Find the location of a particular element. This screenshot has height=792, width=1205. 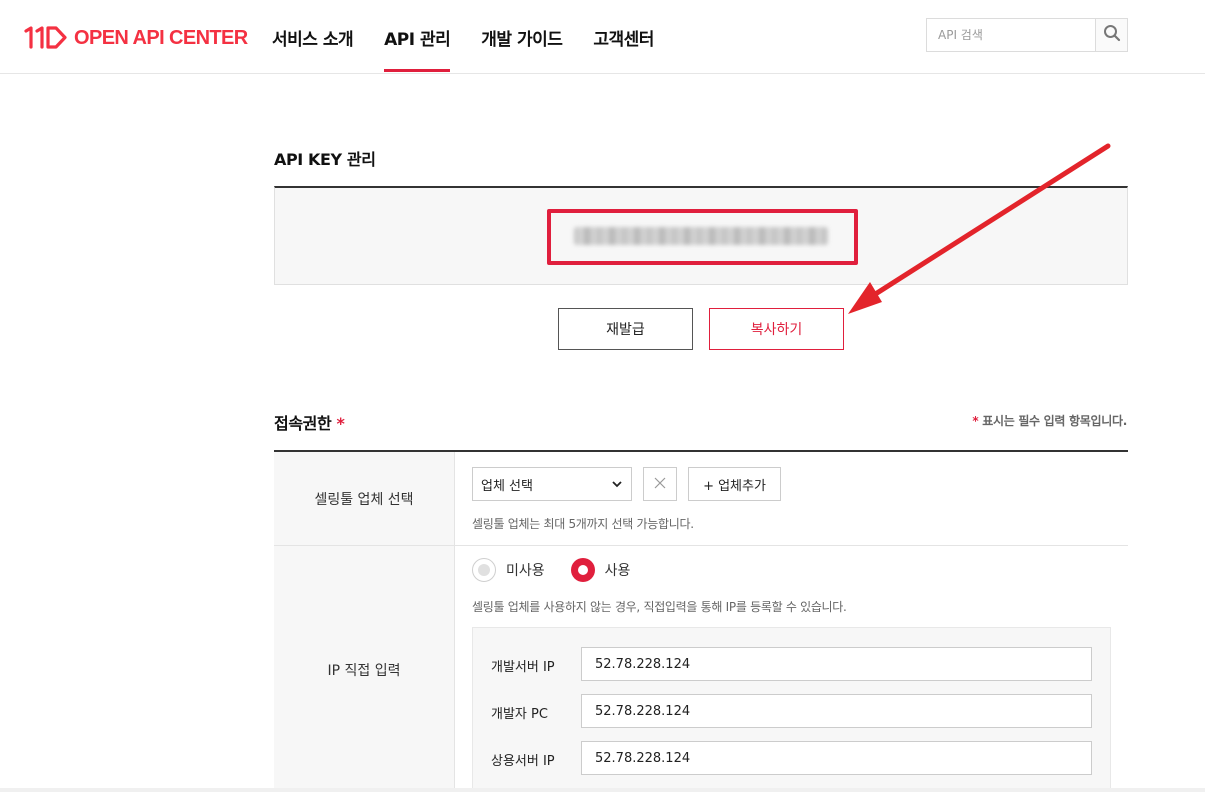

required-star: * is located at coordinates (340, 423).